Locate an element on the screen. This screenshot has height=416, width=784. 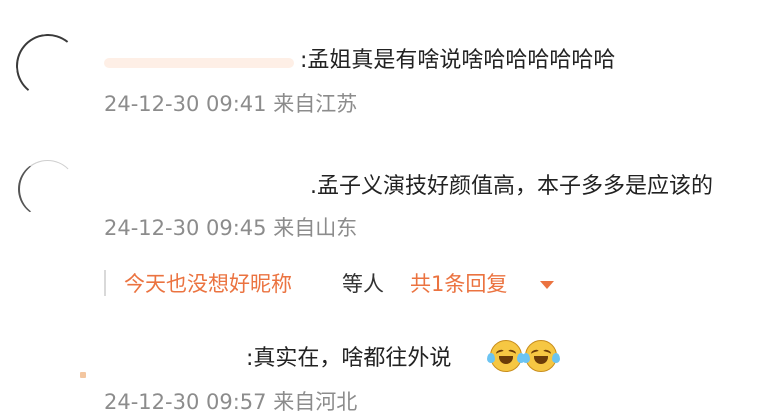
comment-meta: 24-12-30 09:45 来自山东 is located at coordinates (231, 228).